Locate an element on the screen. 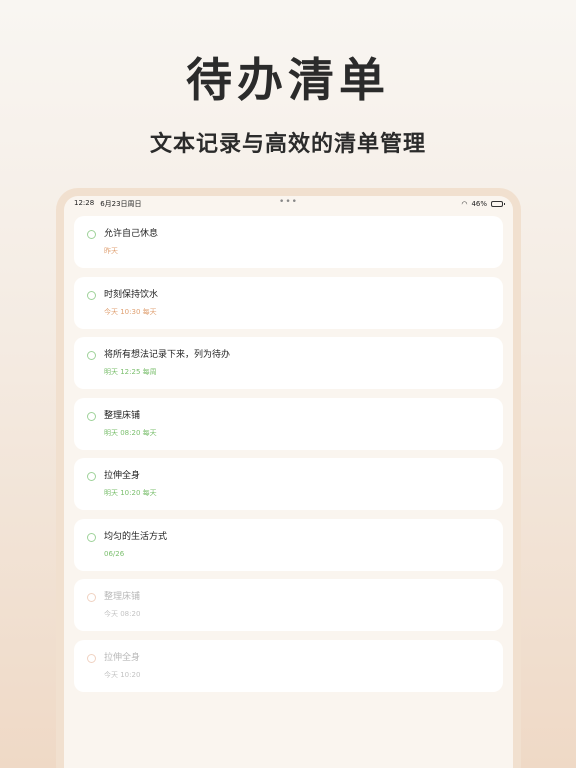 Image resolution: width=576 pixels, height=768 pixels. task-meta: 明天 10:20 每天 is located at coordinates (130, 493).